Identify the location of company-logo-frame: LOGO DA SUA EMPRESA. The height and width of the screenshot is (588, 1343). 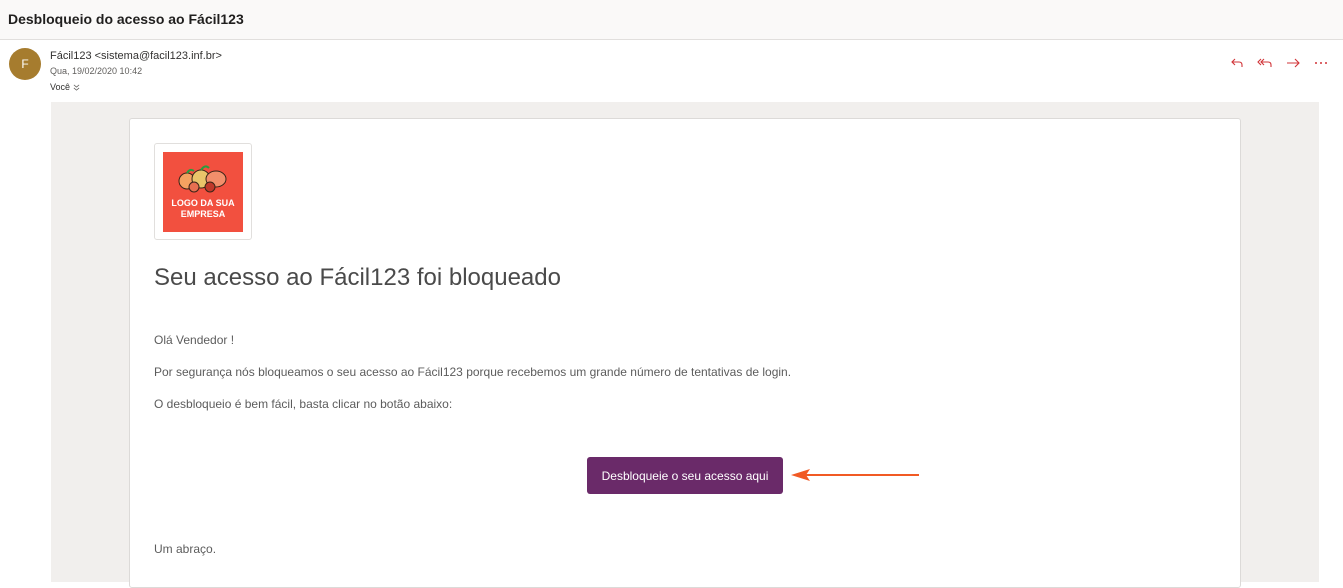
(203, 191).